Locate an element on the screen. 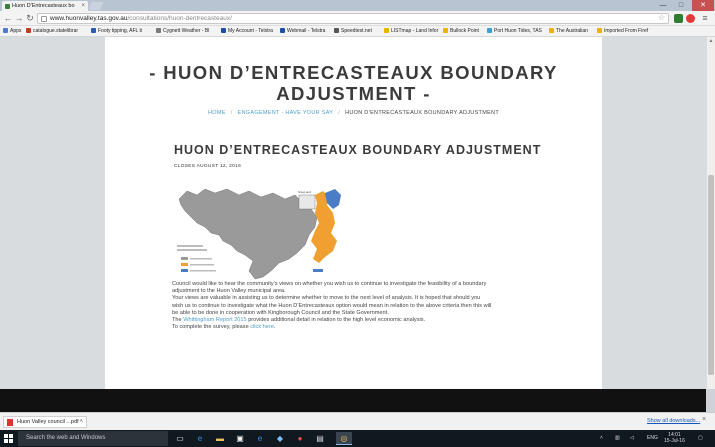 Image resolution: width=715 pixels, height=447 pixels. browser-tab: Huon D'Entrecasteaux bo × is located at coordinates (45, 6).